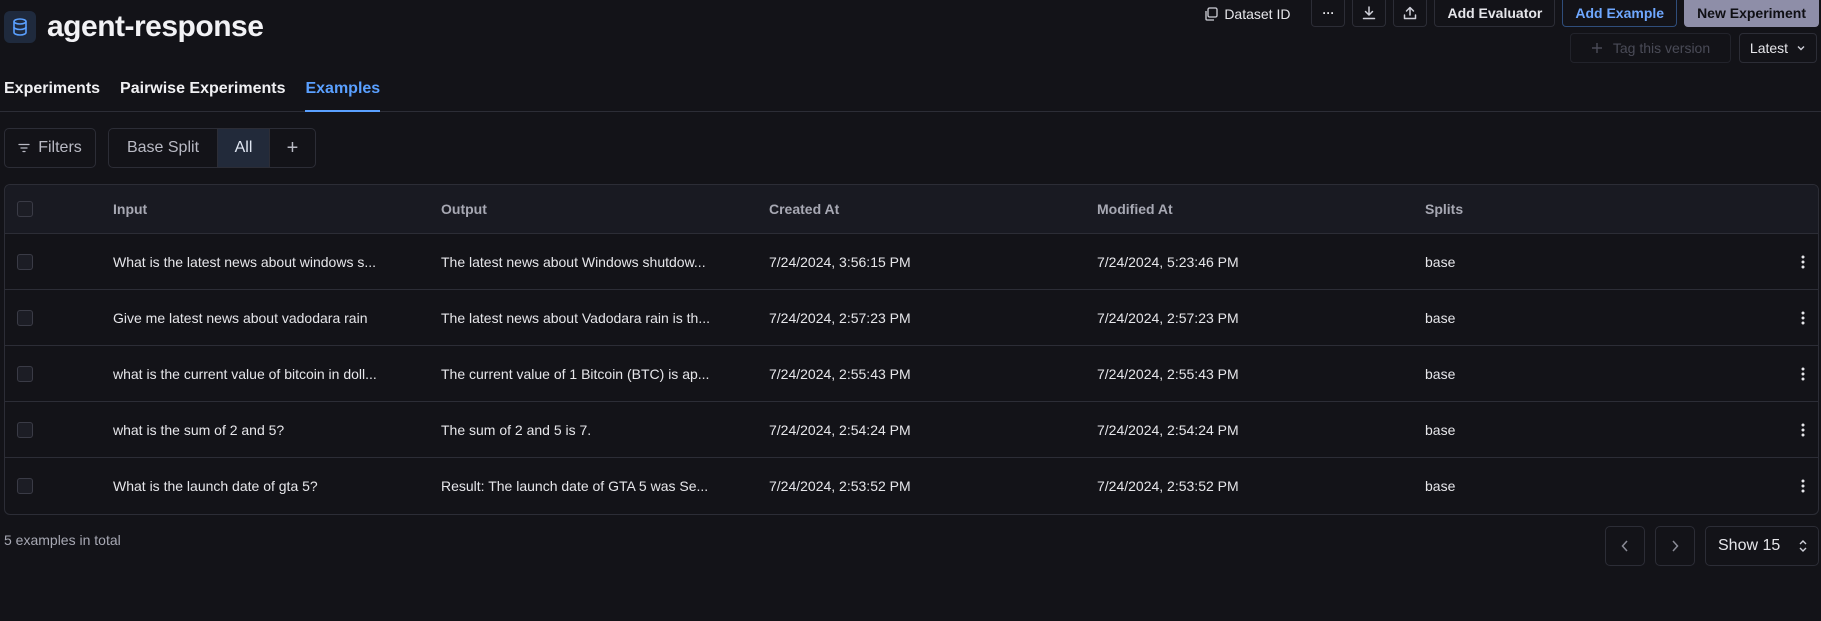 The width and height of the screenshot is (1821, 621). Describe the element at coordinates (1495, 13) in the screenshot. I see `add-evaluator-button: Add Evaluator` at that location.